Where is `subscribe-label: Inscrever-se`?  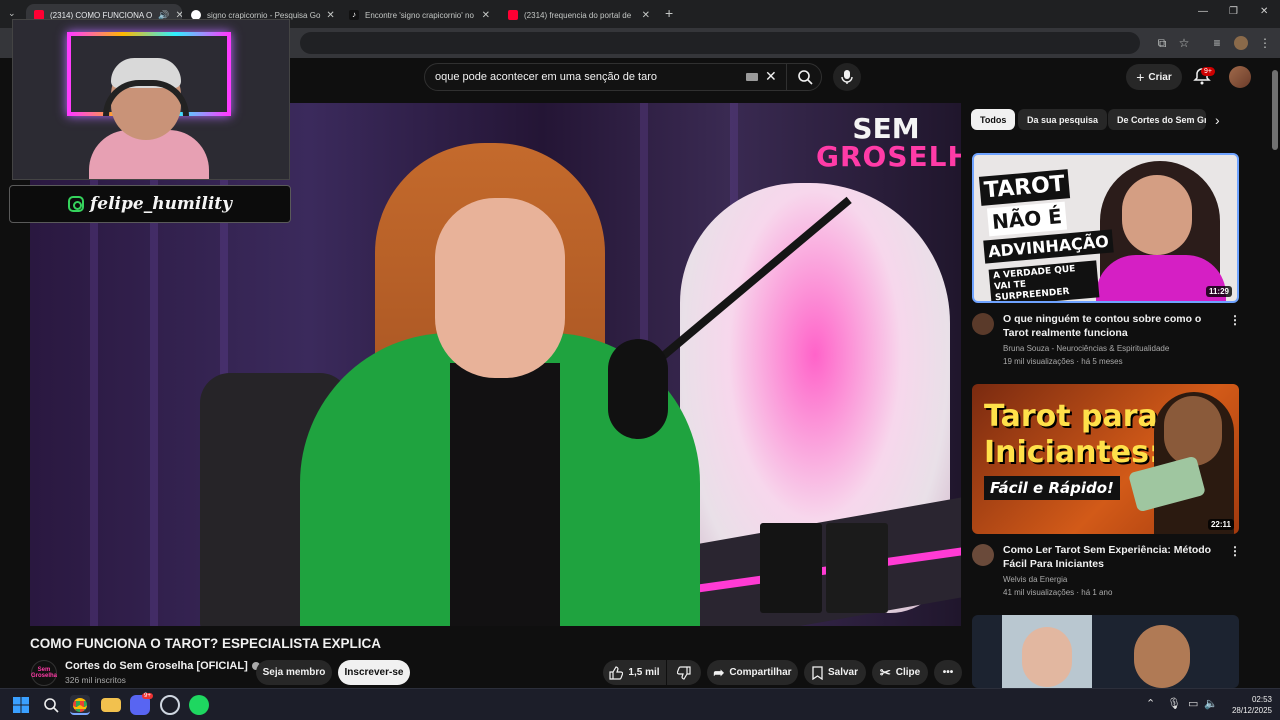
subscribe-label: Inscrever-se is located at coordinates (374, 672).